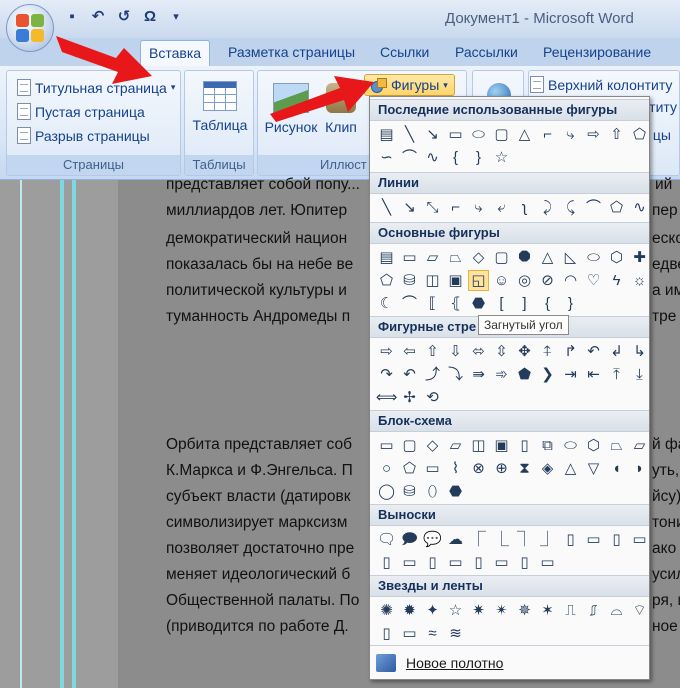  What do you see at coordinates (478, 445) in the screenshot?
I see `predefined-process-shape-icon: ◫` at bounding box center [478, 445].